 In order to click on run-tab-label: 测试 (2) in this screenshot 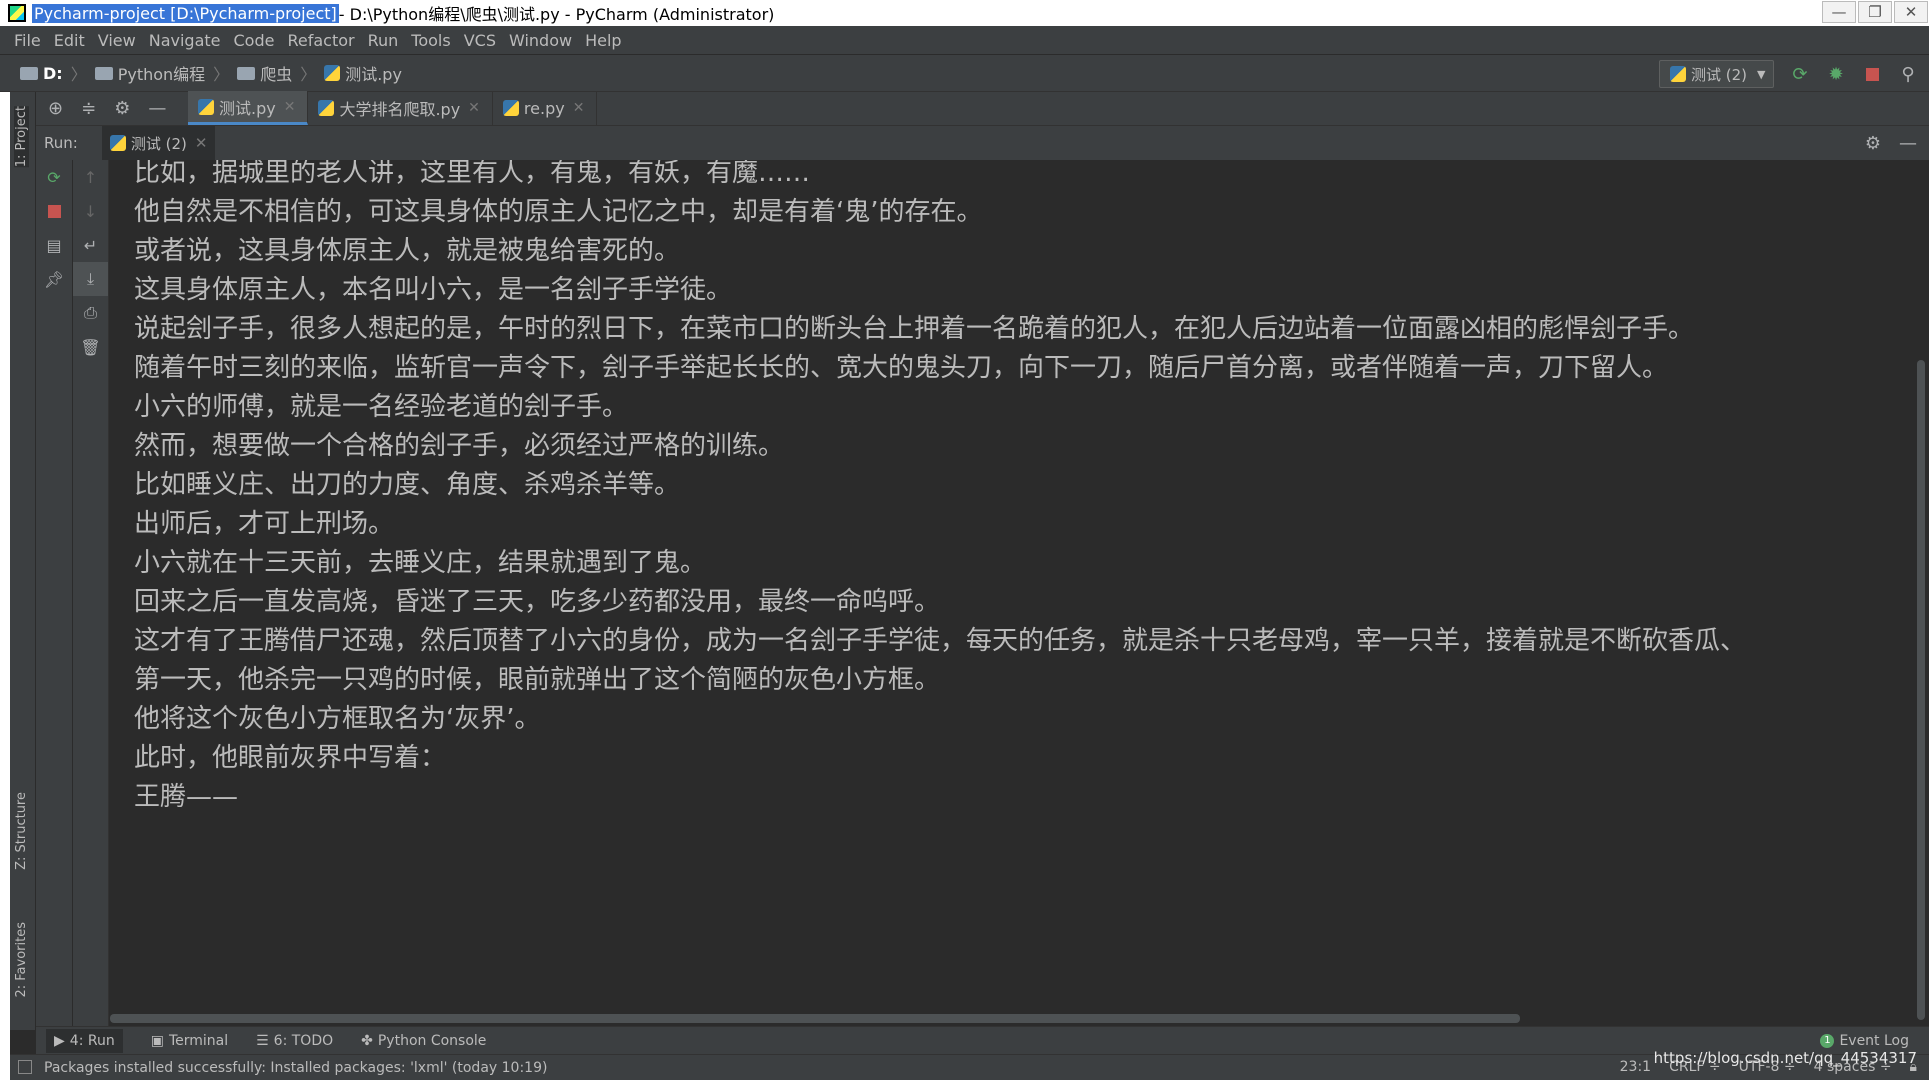, I will do `click(158, 143)`.